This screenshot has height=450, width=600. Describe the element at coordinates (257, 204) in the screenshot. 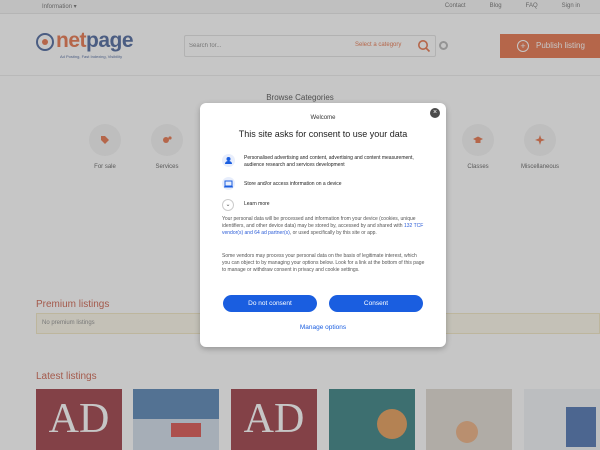

I see `learn-more-label: Learn more` at that location.